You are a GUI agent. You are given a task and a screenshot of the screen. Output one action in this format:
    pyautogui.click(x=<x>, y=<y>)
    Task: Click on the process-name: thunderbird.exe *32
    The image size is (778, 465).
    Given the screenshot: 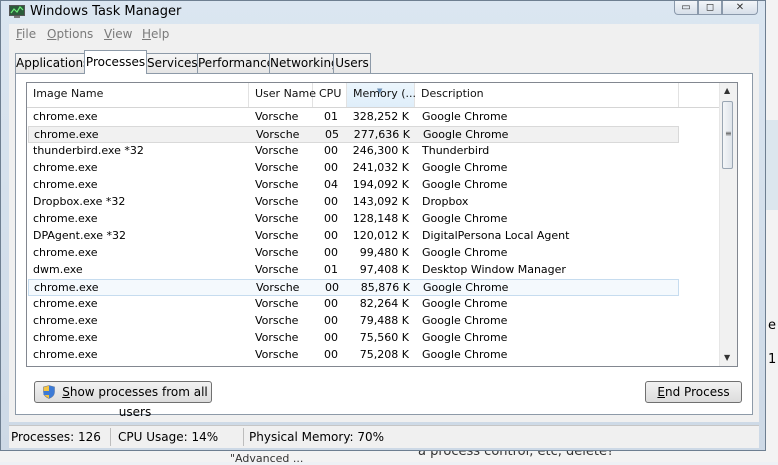 What is the action you would take?
    pyautogui.click(x=88, y=150)
    